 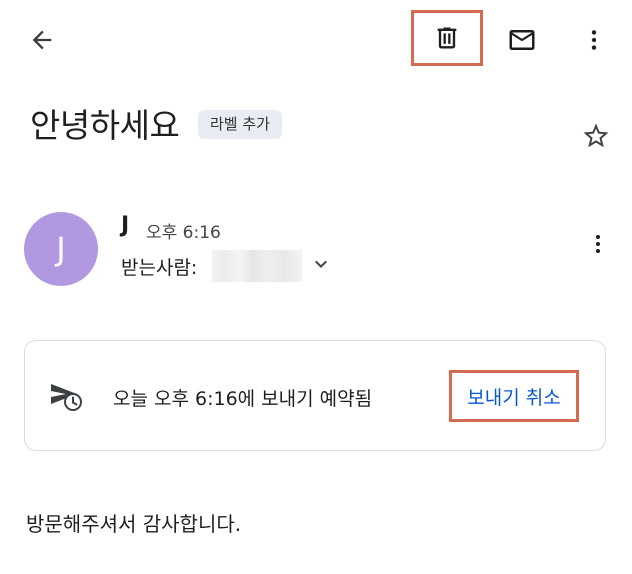 I want to click on sent-time: 오후 6:16, so click(x=183, y=233).